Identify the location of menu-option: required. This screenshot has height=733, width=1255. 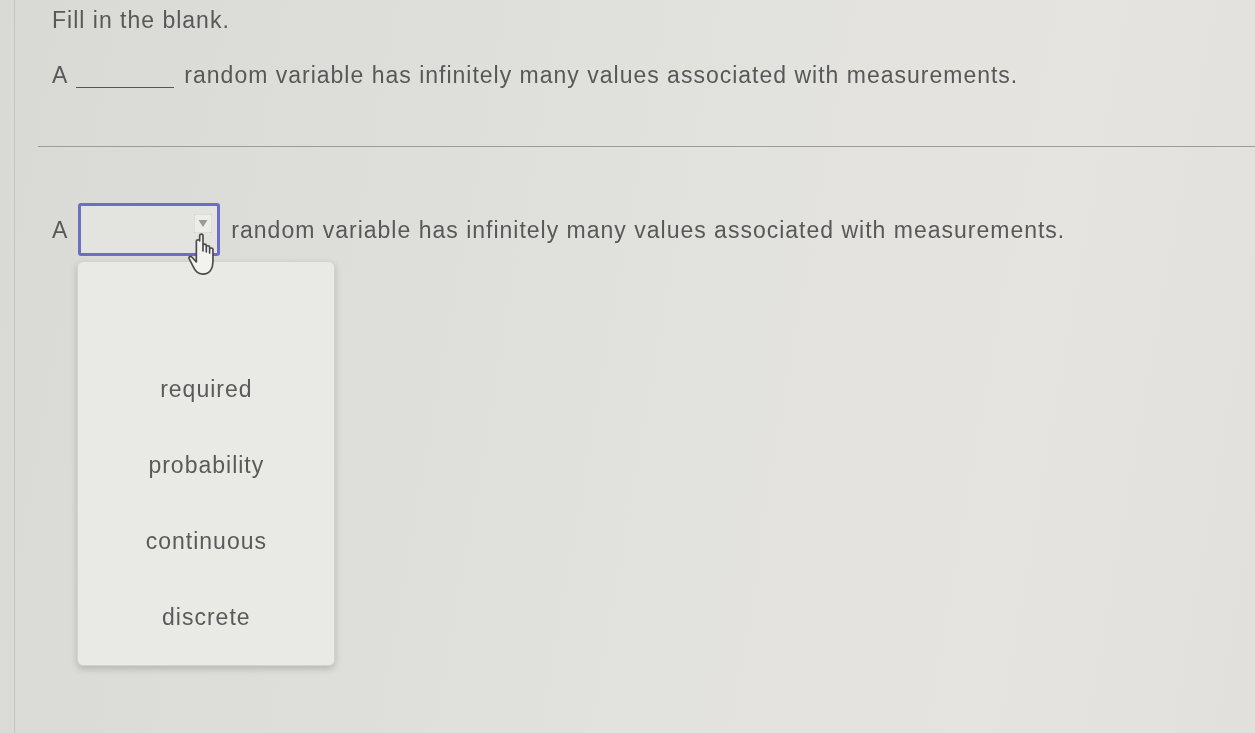
(206, 389).